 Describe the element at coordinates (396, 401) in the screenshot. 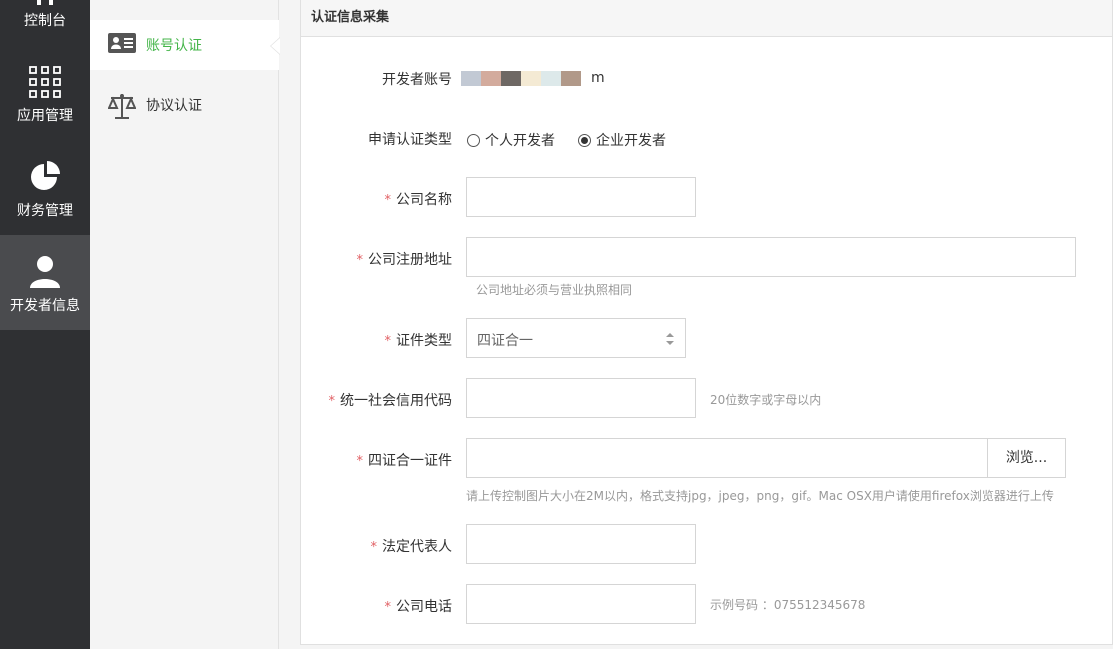

I see `label-text: 统一社会信用代码` at that location.